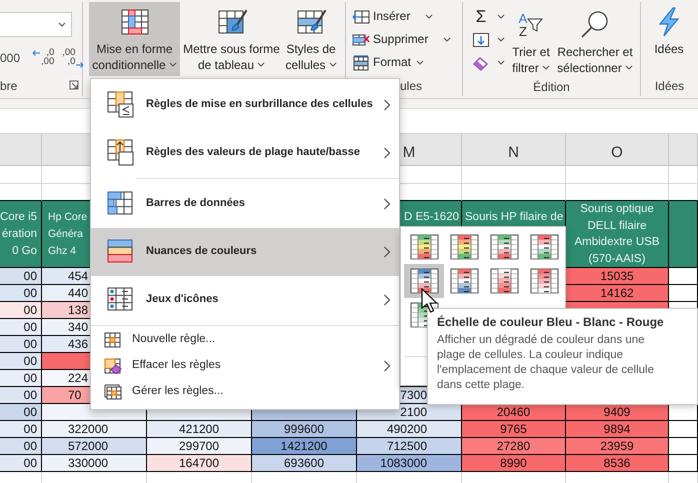 The height and width of the screenshot is (483, 698). I want to click on ribbon-button: Format, so click(405, 62).